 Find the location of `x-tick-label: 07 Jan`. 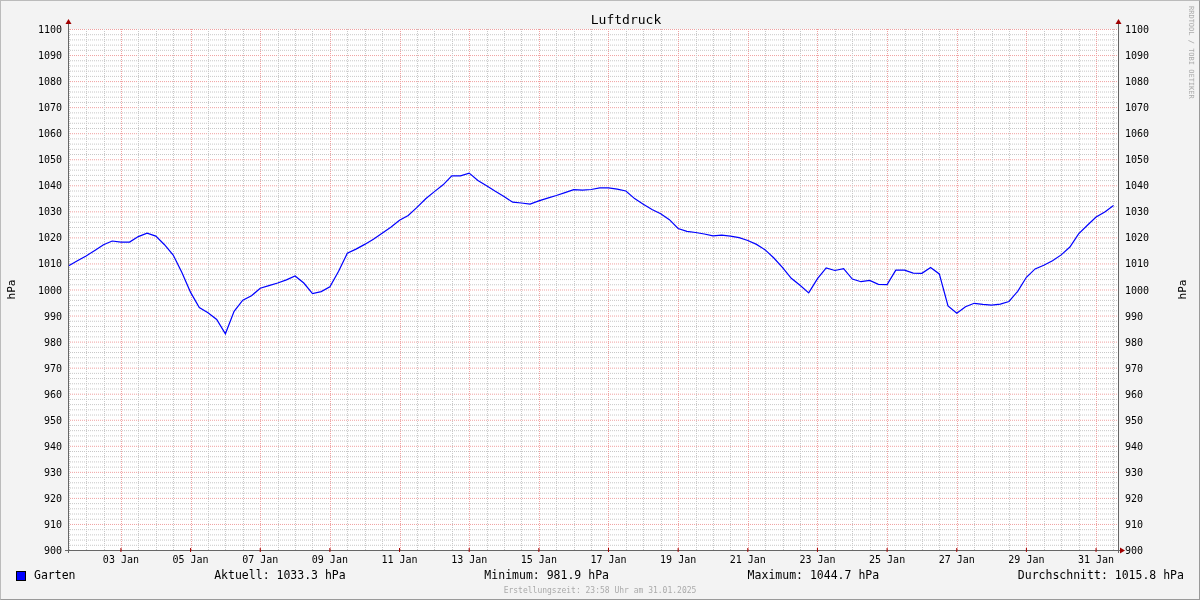

x-tick-label: 07 Jan is located at coordinates (260, 559).